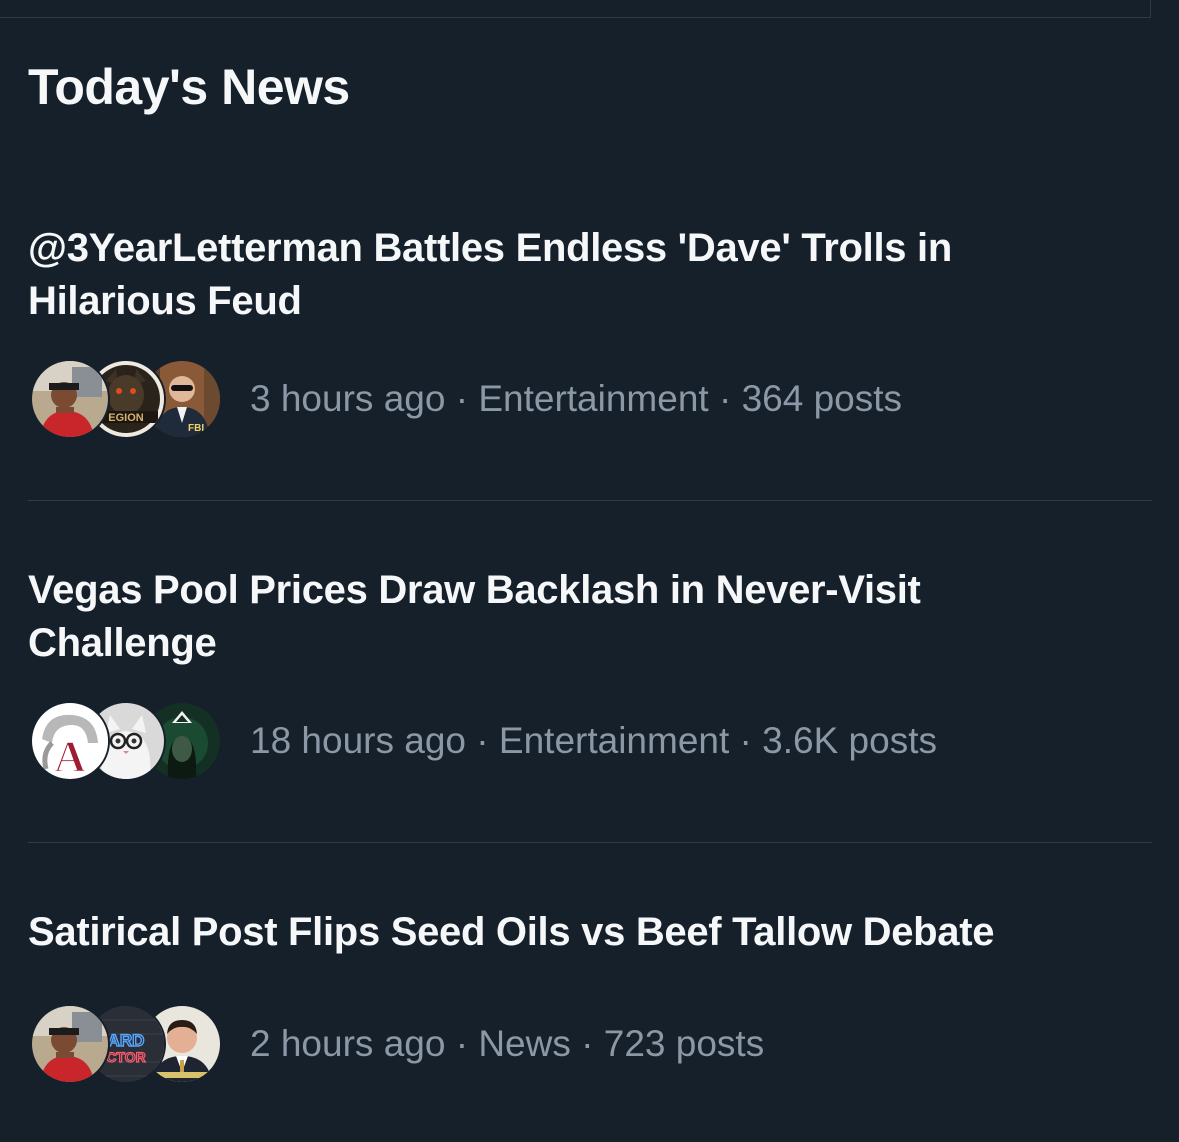 This screenshot has height=1142, width=1179. I want to click on news-meta: 2 hours ago · News · 723 posts, so click(507, 1044).